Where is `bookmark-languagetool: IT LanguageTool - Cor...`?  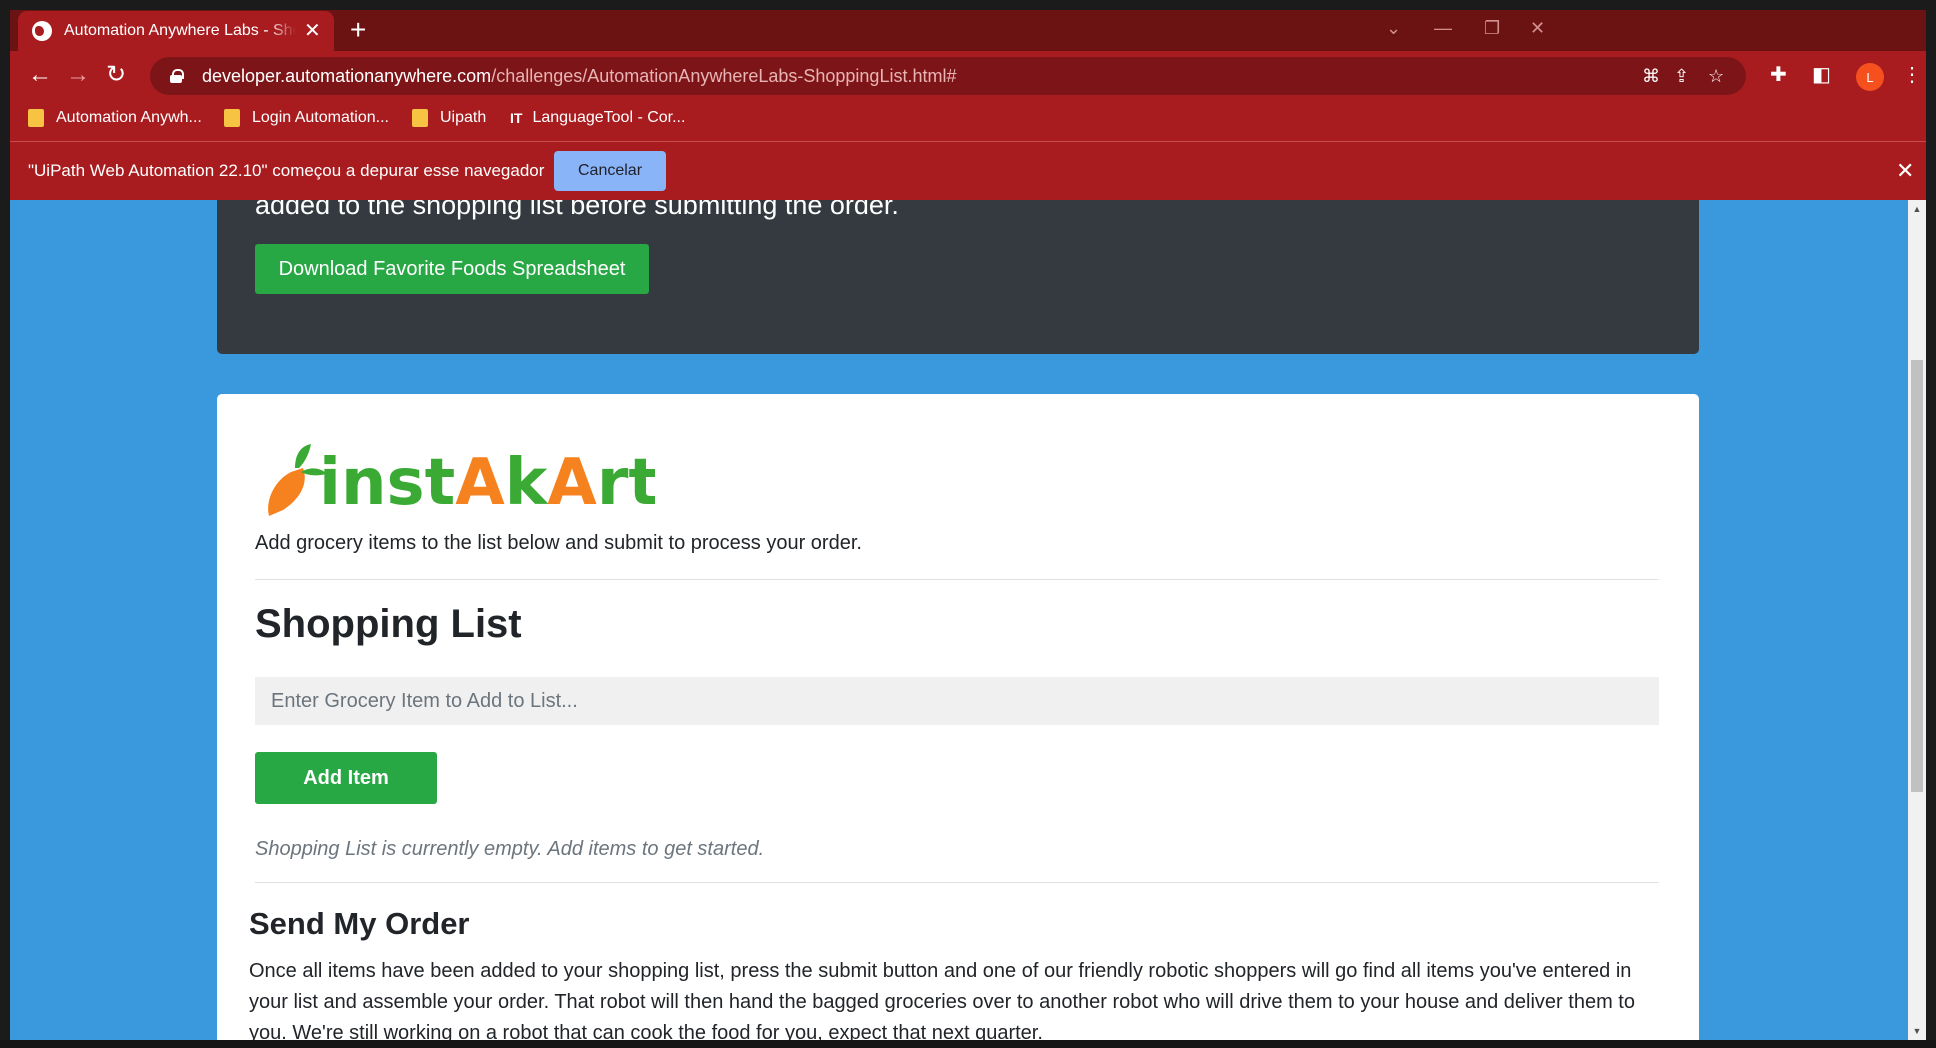
bookmark-languagetool: IT LanguageTool - Cor... is located at coordinates (597, 118).